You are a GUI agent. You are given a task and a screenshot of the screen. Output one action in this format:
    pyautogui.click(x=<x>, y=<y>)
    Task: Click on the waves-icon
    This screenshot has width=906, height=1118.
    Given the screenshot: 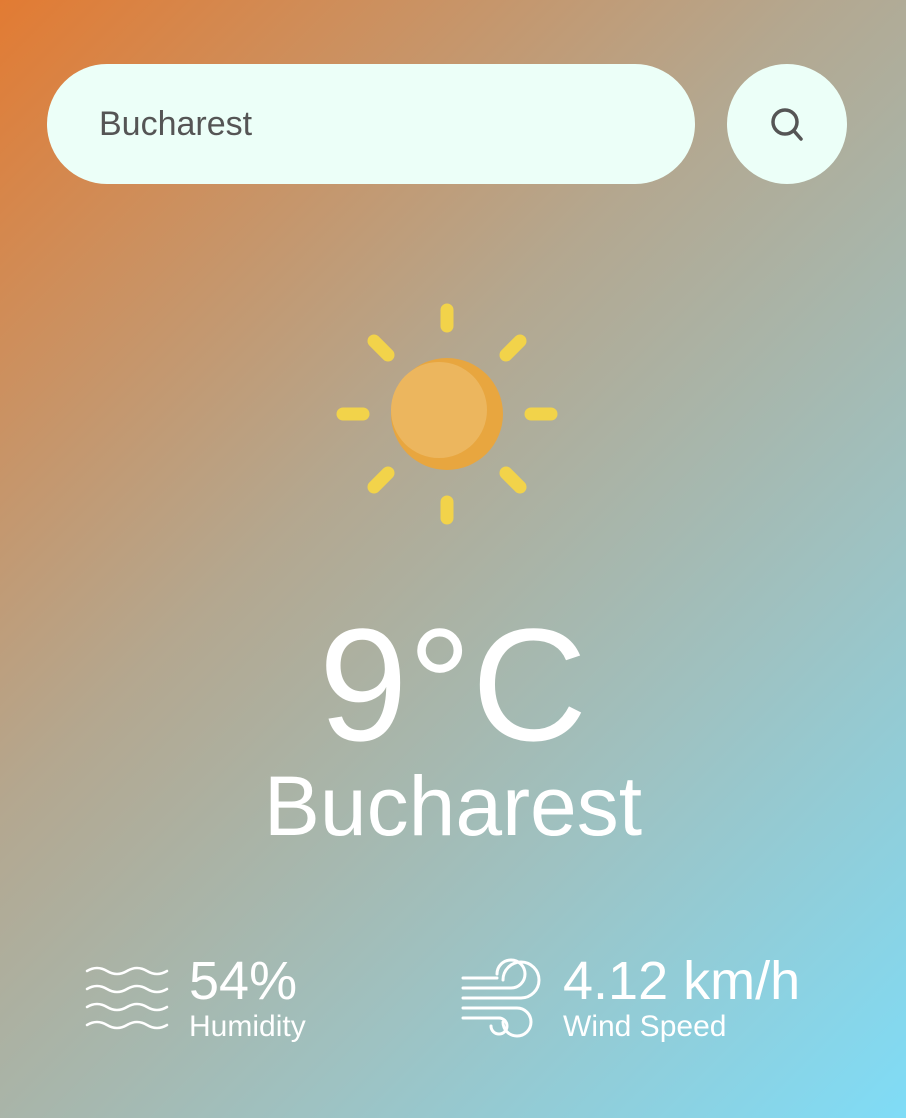 What is the action you would take?
    pyautogui.click(x=127, y=998)
    